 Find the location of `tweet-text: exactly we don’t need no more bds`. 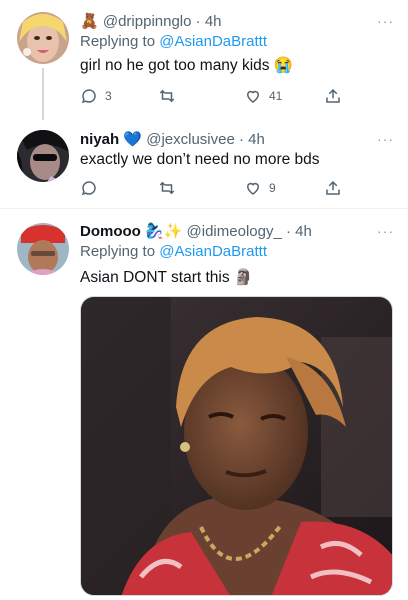

tweet-text: exactly we don’t need no more bds is located at coordinates (200, 159).